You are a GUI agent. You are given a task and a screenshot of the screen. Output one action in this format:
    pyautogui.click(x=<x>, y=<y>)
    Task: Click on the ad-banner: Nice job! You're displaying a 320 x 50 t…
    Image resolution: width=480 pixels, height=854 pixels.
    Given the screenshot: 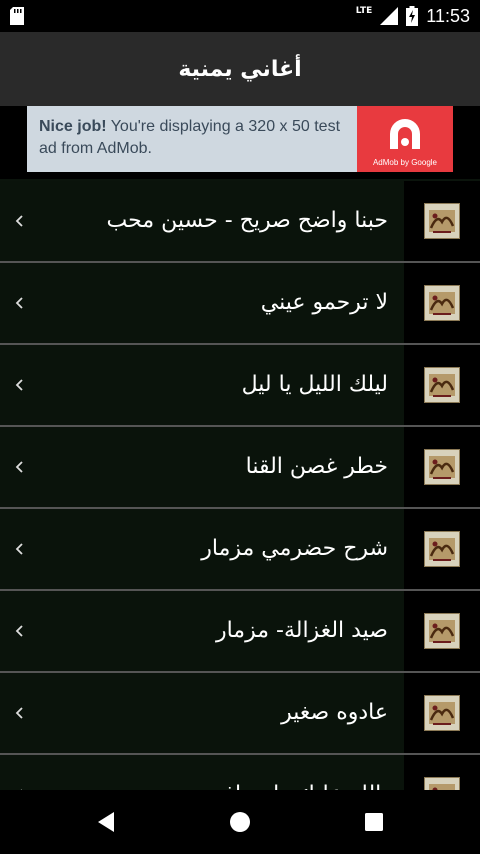 What is the action you would take?
    pyautogui.click(x=240, y=139)
    